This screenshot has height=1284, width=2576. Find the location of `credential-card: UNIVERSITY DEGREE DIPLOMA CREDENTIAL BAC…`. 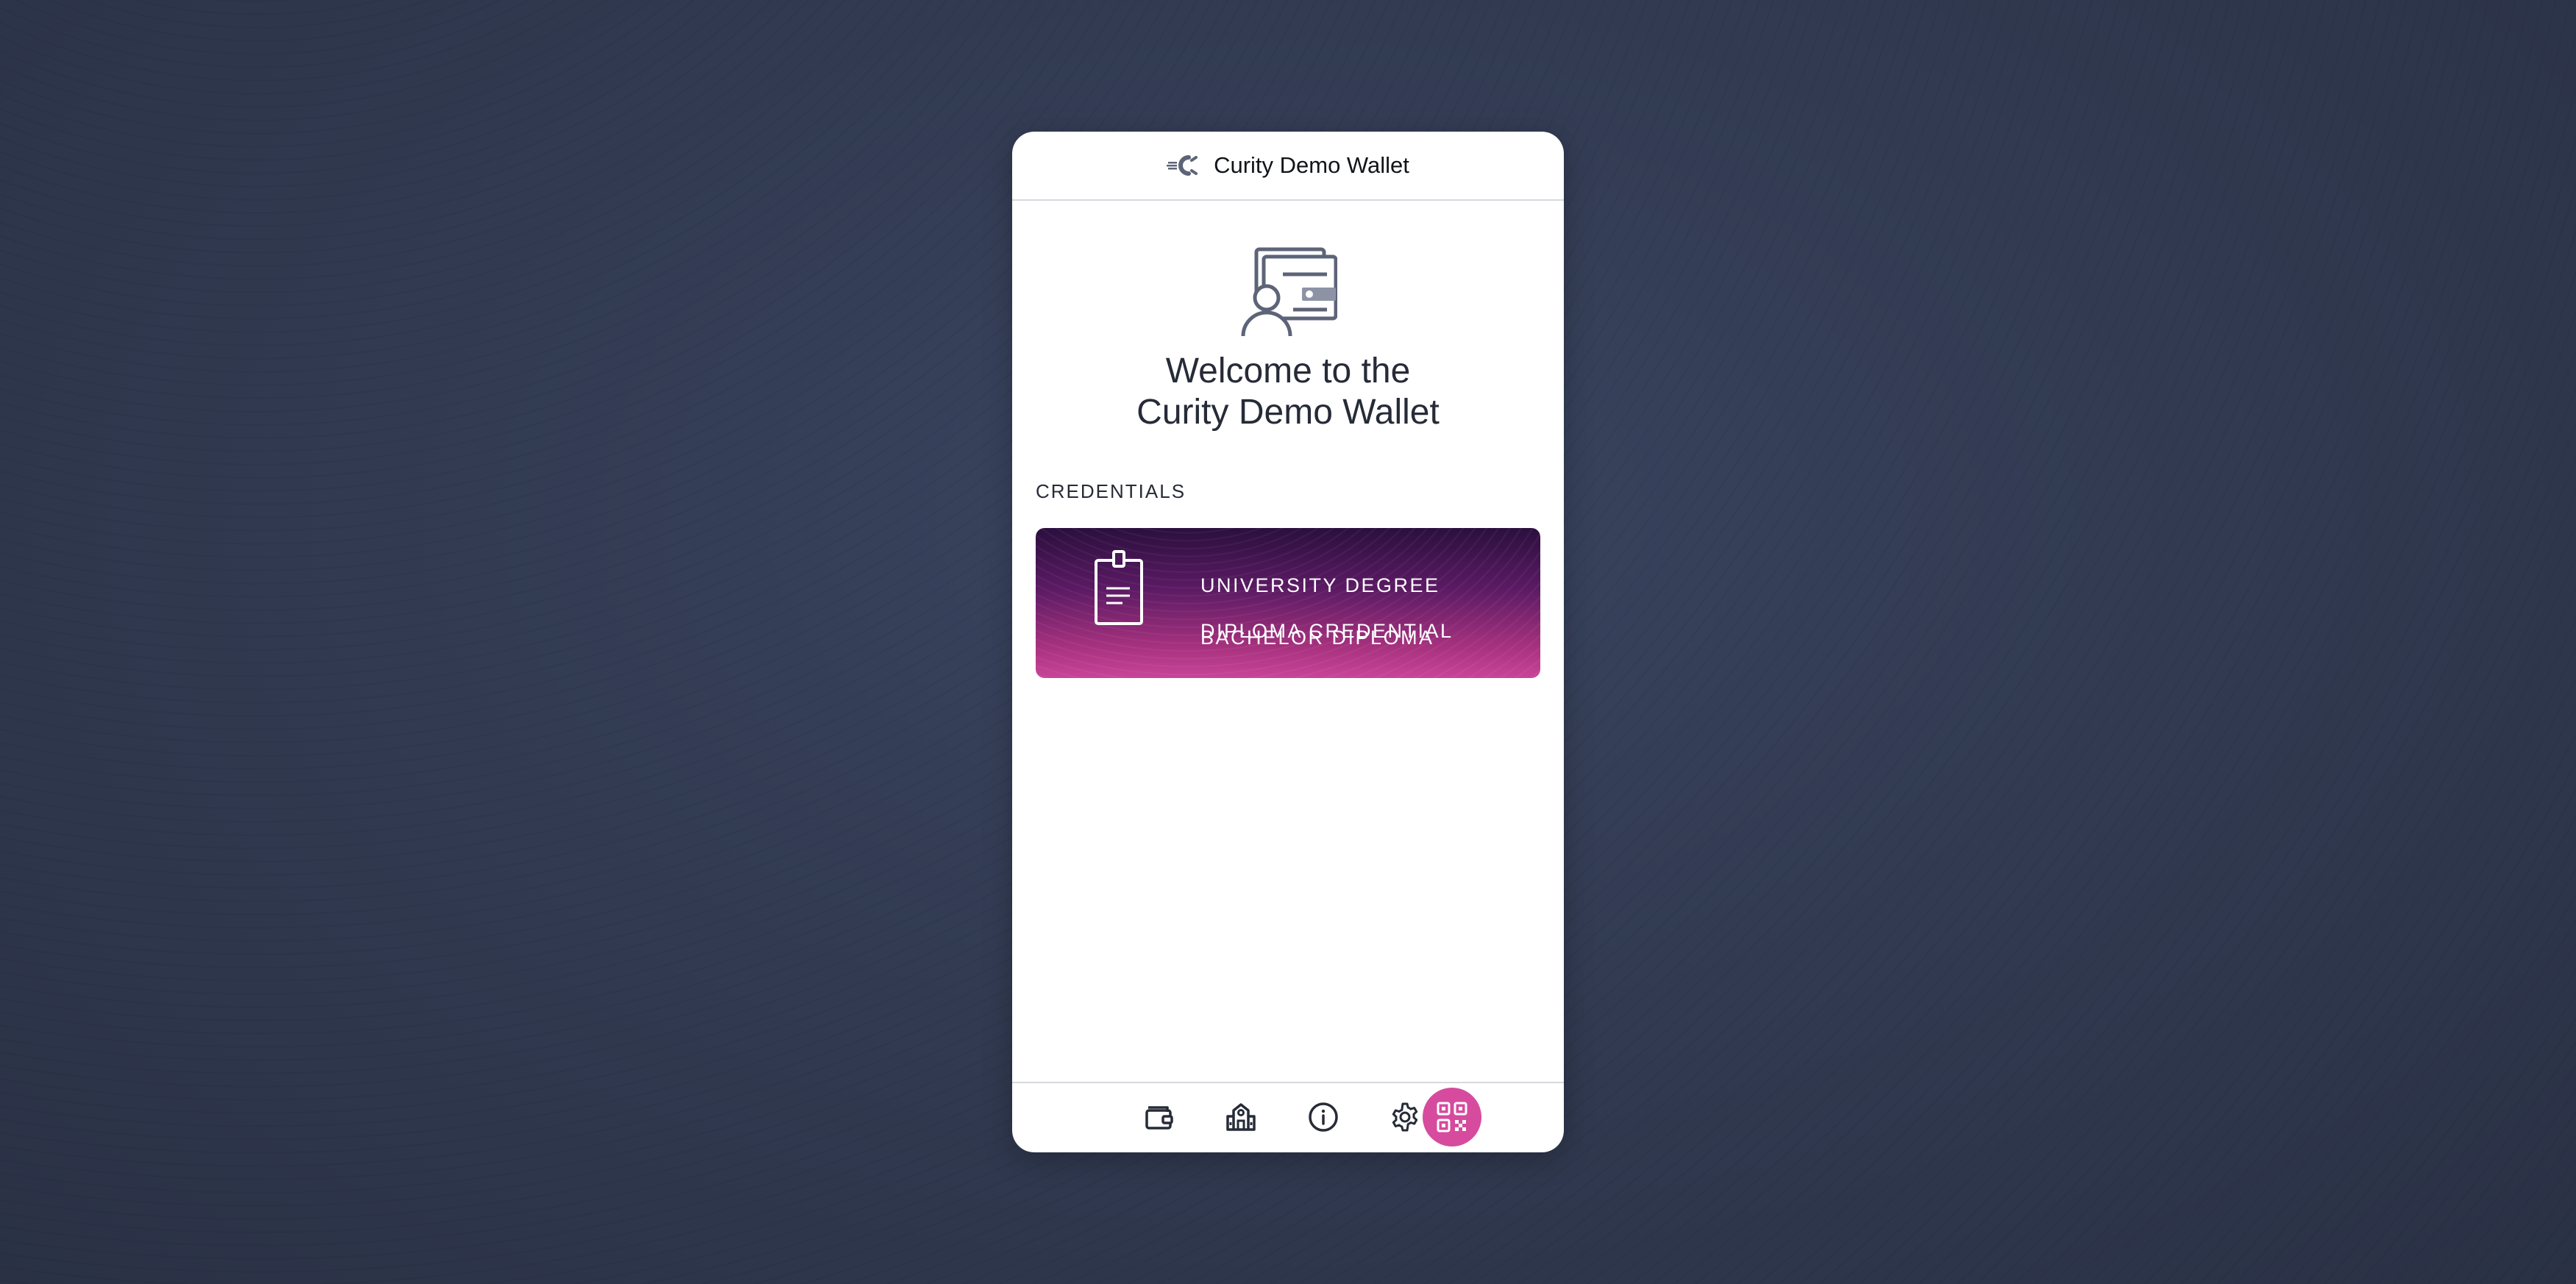

credential-card: UNIVERSITY DEGREE DIPLOMA CREDENTIAL BAC… is located at coordinates (1288, 603).